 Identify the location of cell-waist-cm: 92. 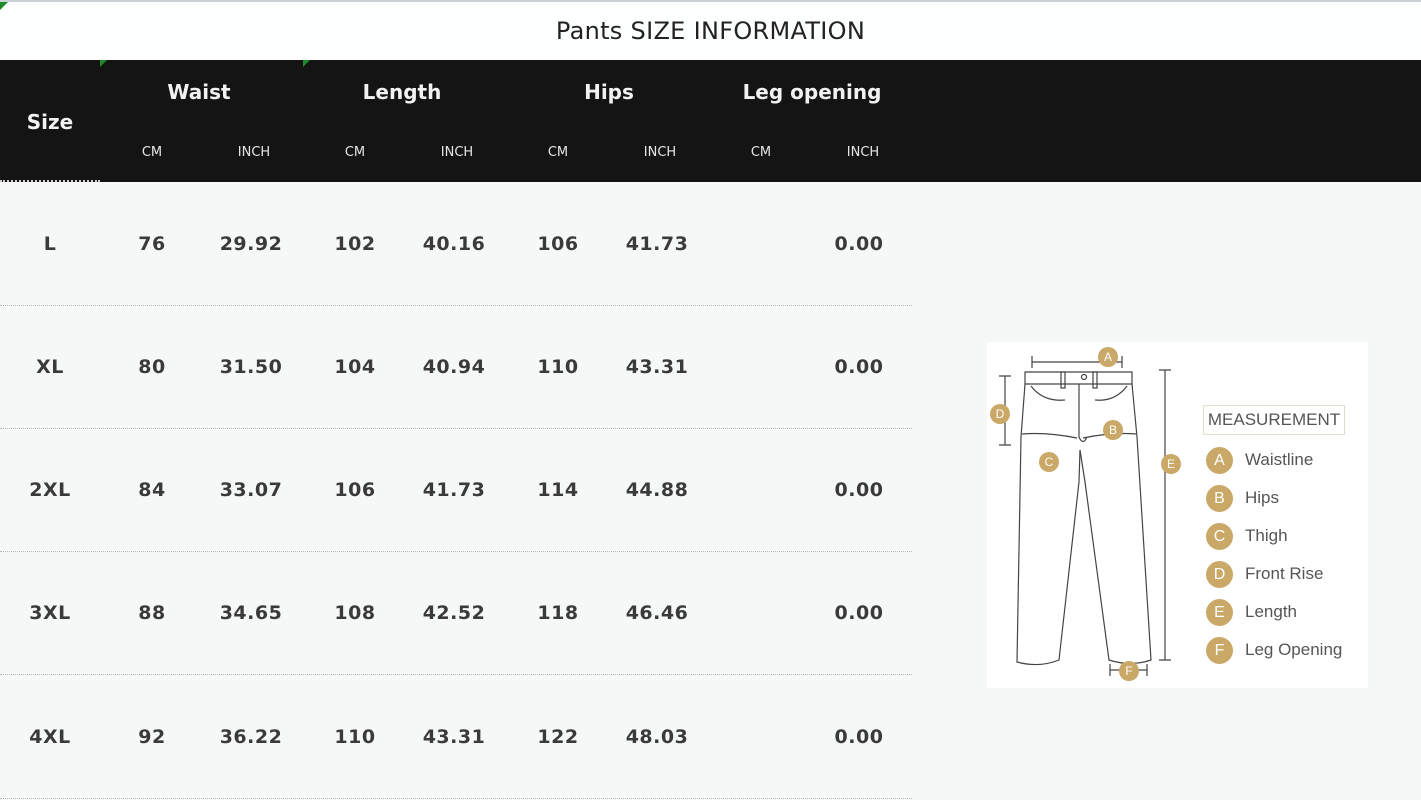
(152, 737).